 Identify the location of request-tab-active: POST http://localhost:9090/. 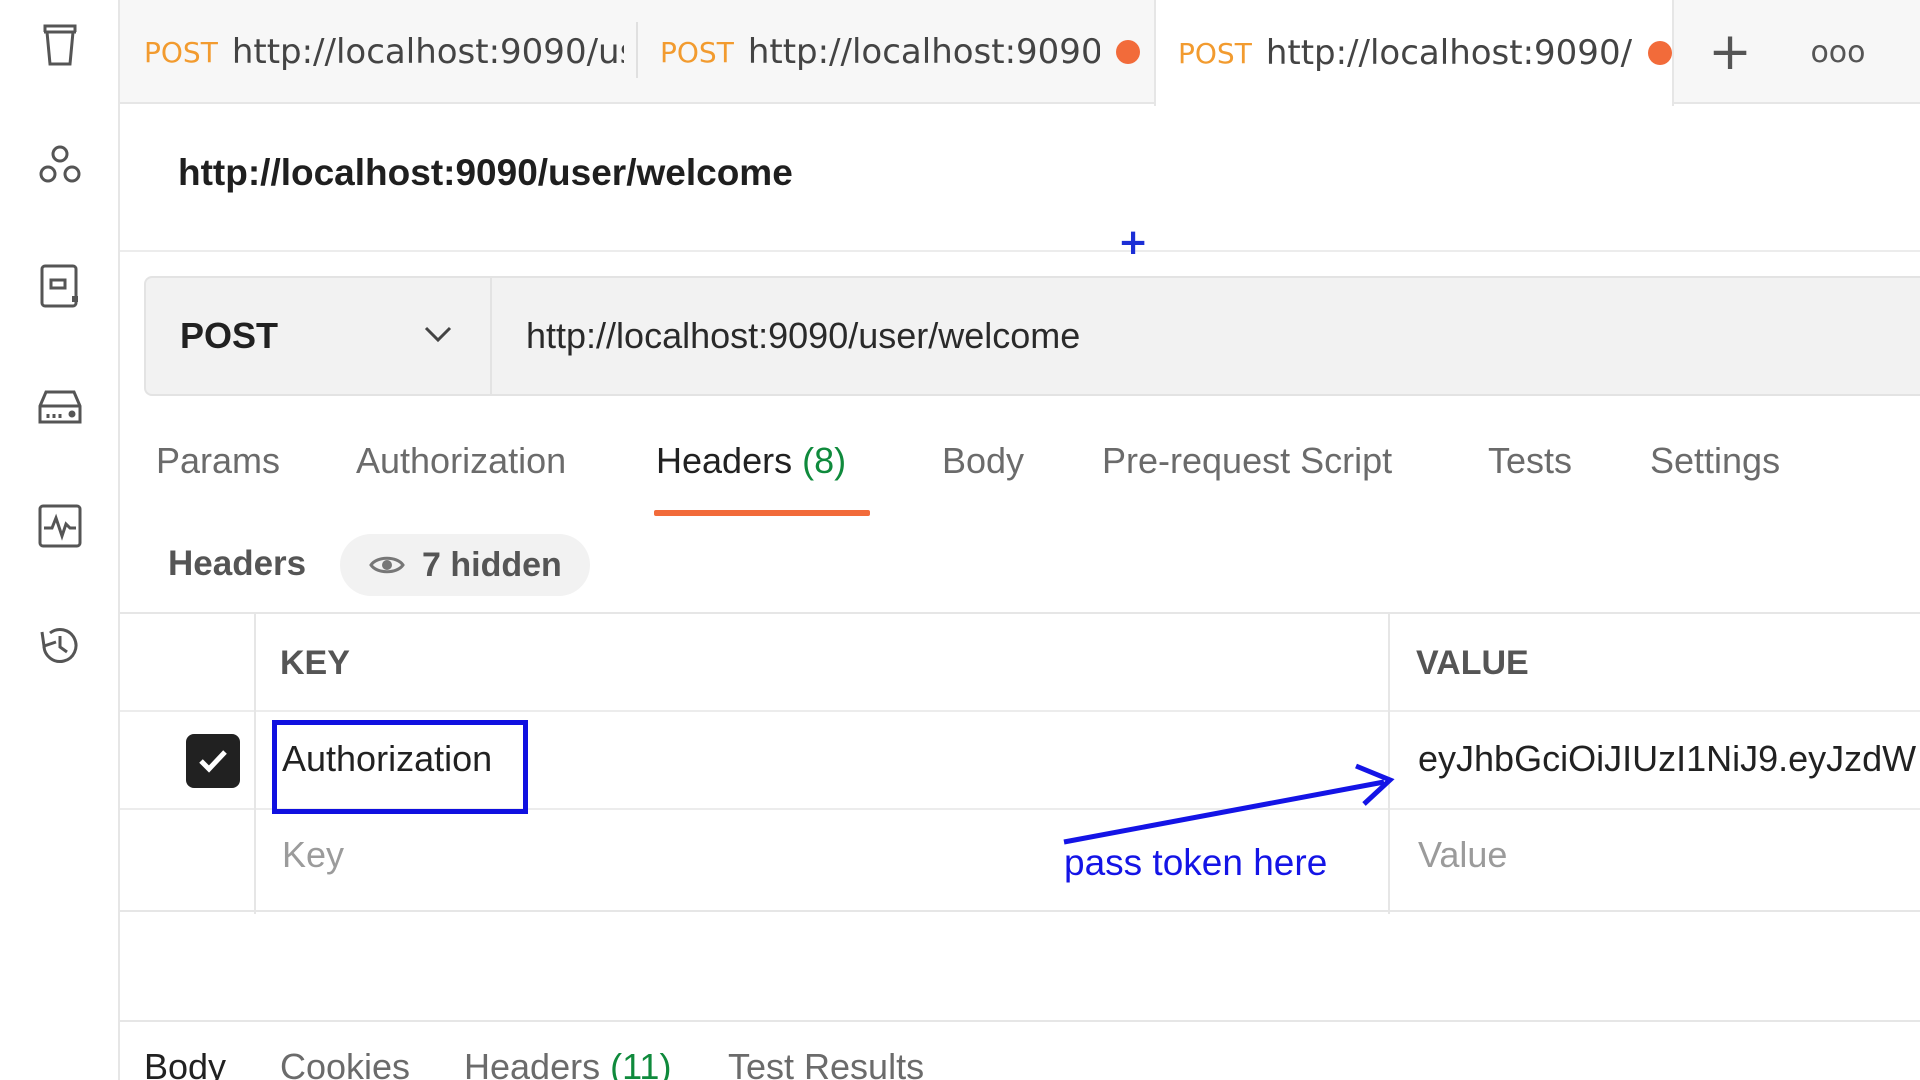
(1414, 53).